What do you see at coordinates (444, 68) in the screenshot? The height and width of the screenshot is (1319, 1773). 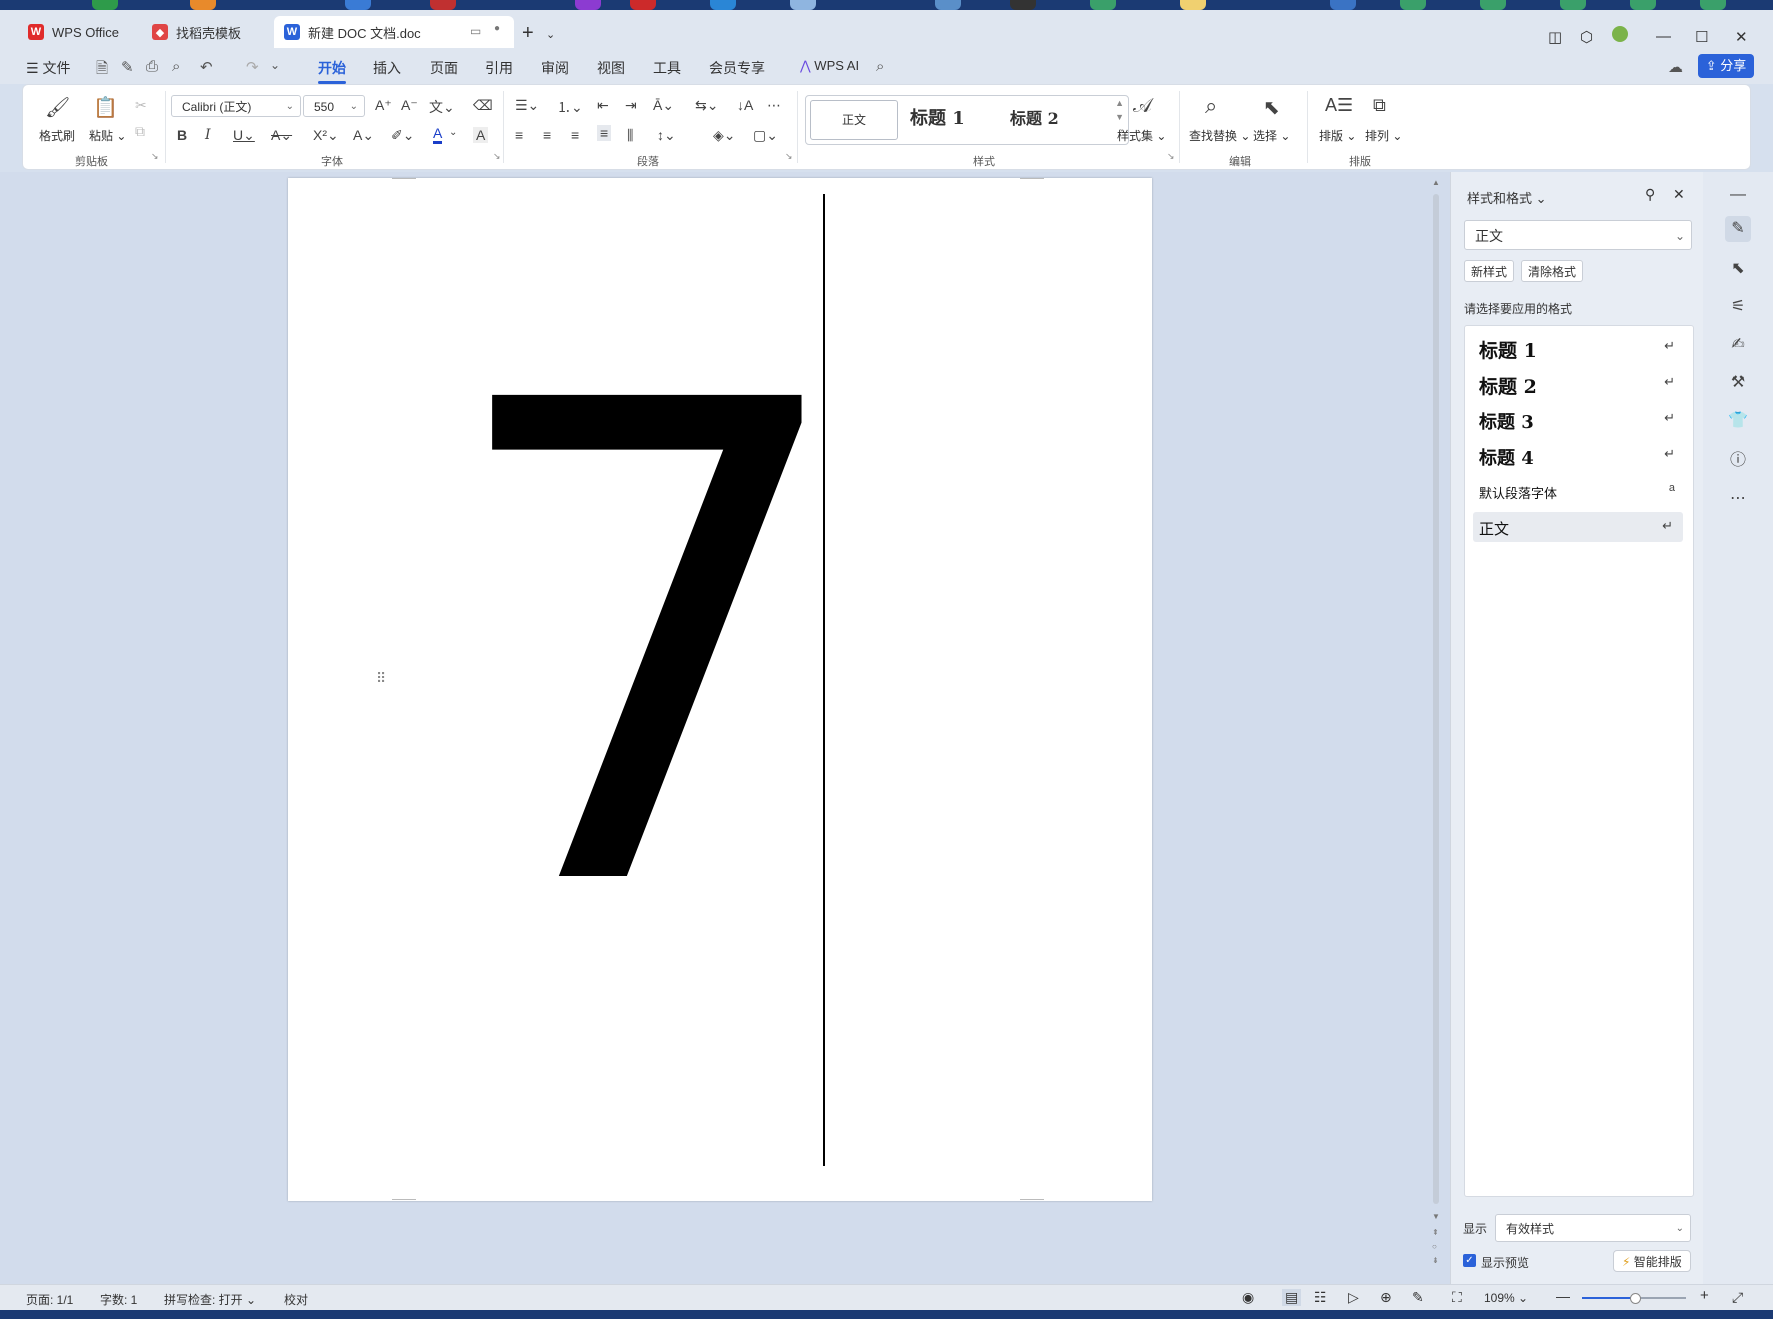 I see `tab-page: 页面` at bounding box center [444, 68].